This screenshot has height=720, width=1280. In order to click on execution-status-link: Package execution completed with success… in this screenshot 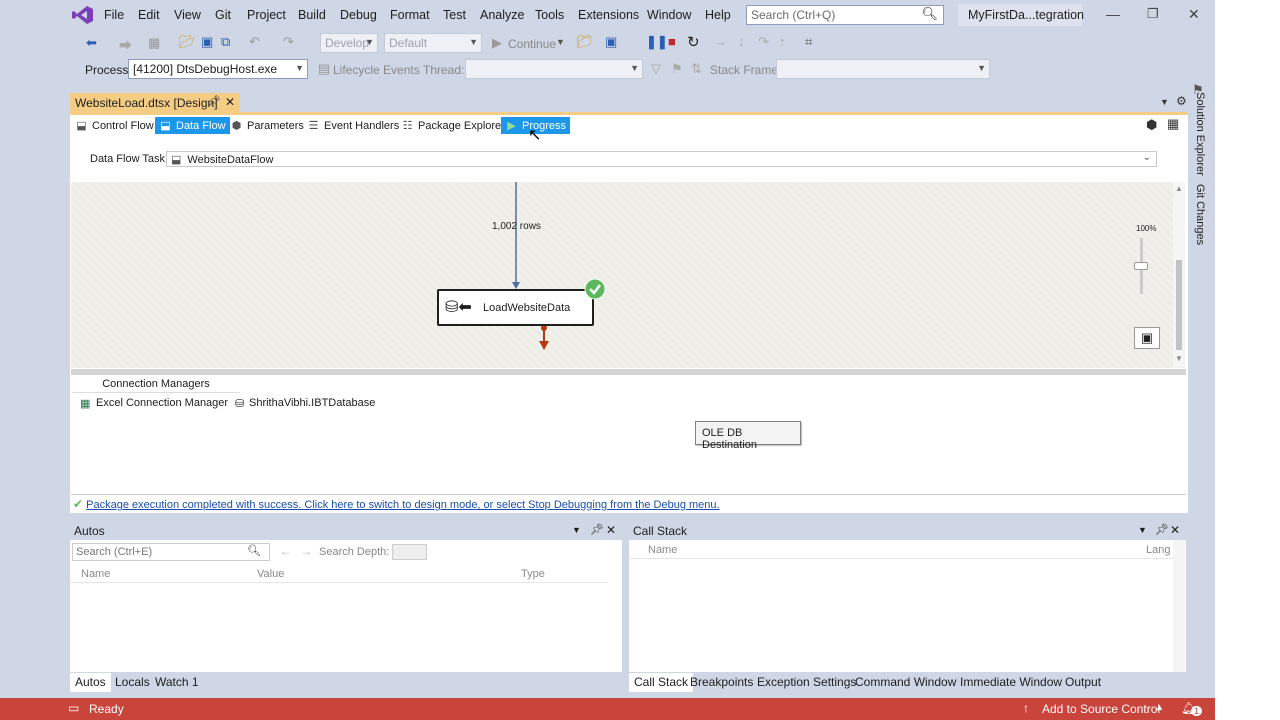, I will do `click(402, 505)`.